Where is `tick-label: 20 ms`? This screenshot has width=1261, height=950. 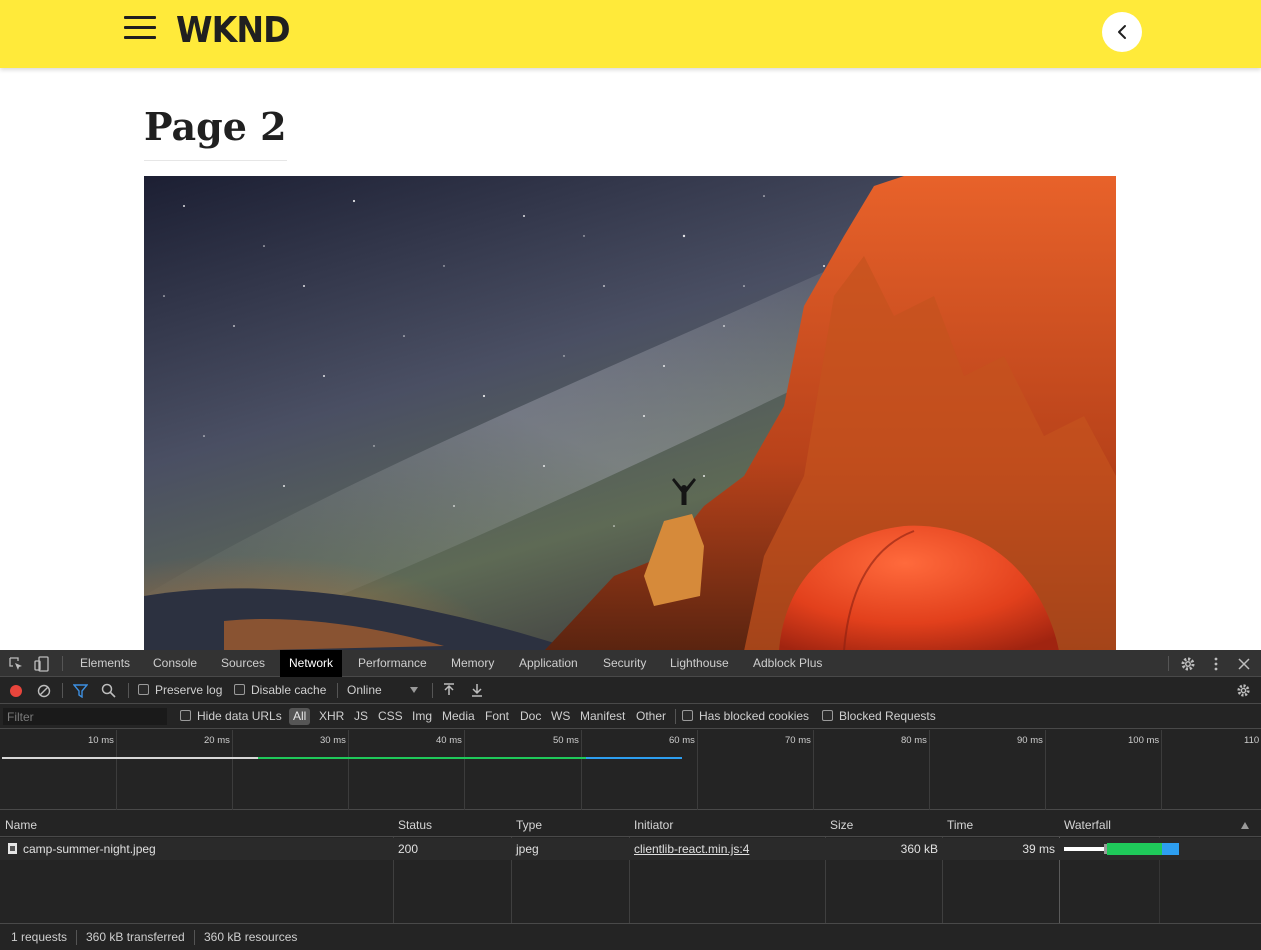
tick-label: 20 ms is located at coordinates (217, 740).